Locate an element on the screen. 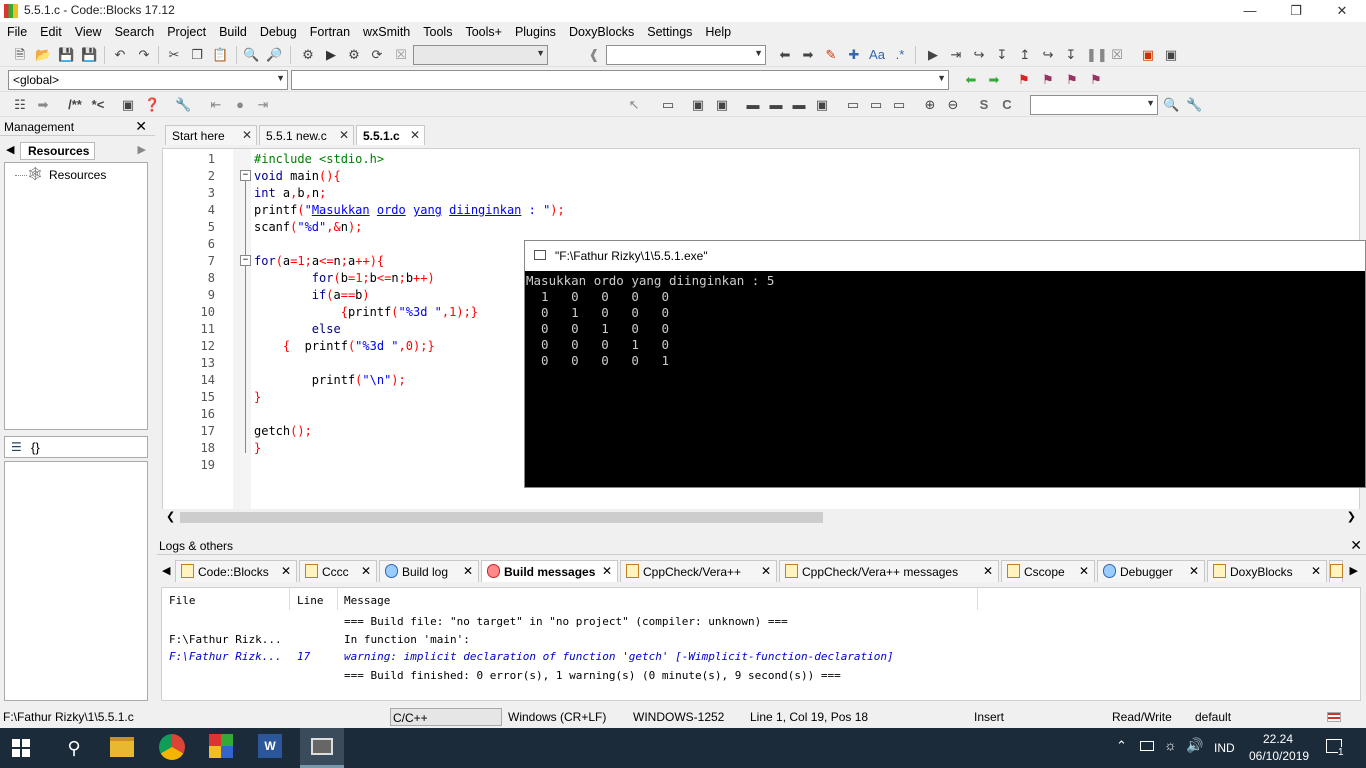 Image resolution: width=1366 pixels, height=768 pixels. volume-icon: 🔊 is located at coordinates (1194, 745).